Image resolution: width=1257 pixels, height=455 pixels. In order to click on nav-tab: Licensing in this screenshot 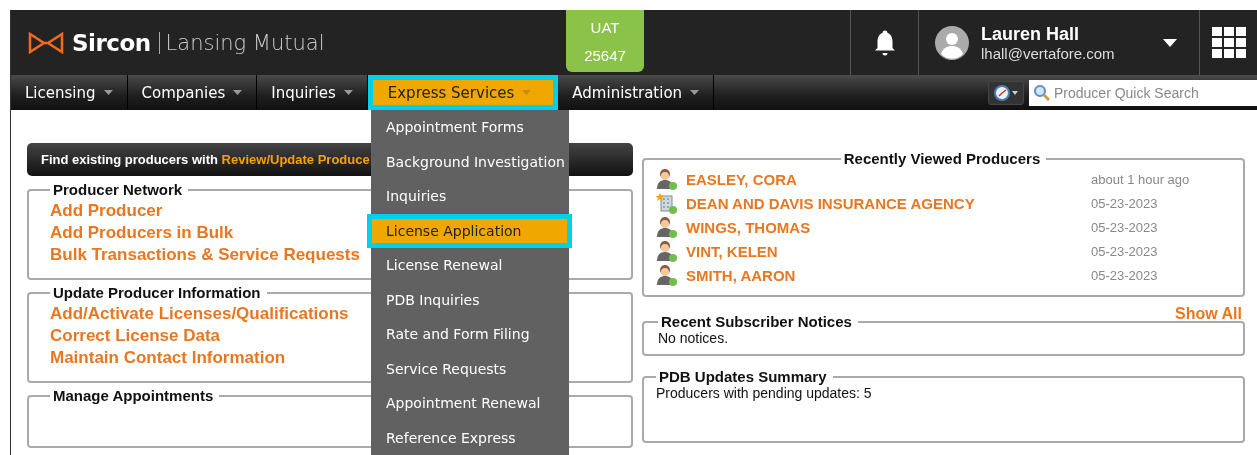, I will do `click(69, 92)`.